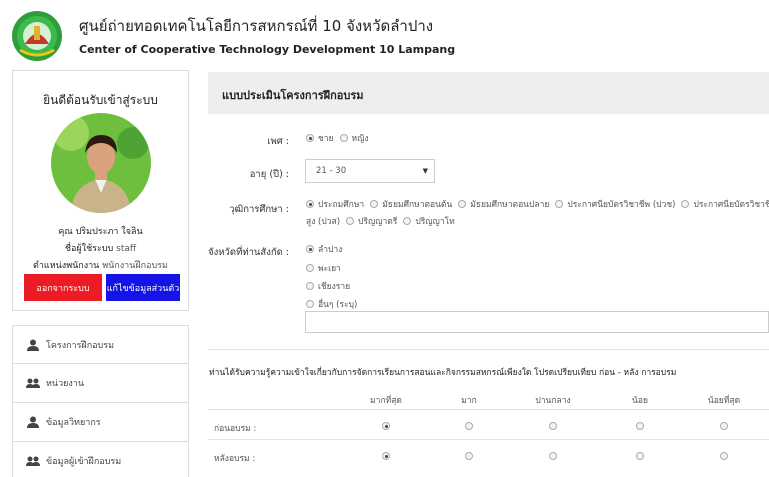 The width and height of the screenshot is (769, 477). I want to click on form-title: แบบประเมินโครงการฝึกอบรม, so click(293, 95).